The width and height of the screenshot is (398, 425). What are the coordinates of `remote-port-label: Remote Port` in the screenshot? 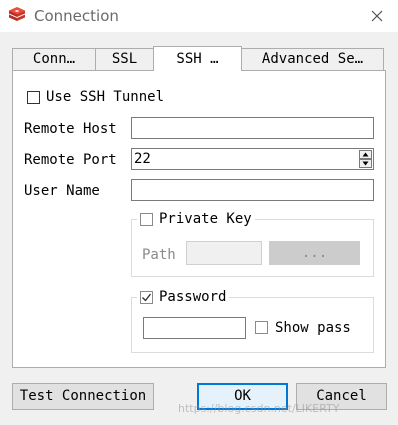 It's located at (70, 160).